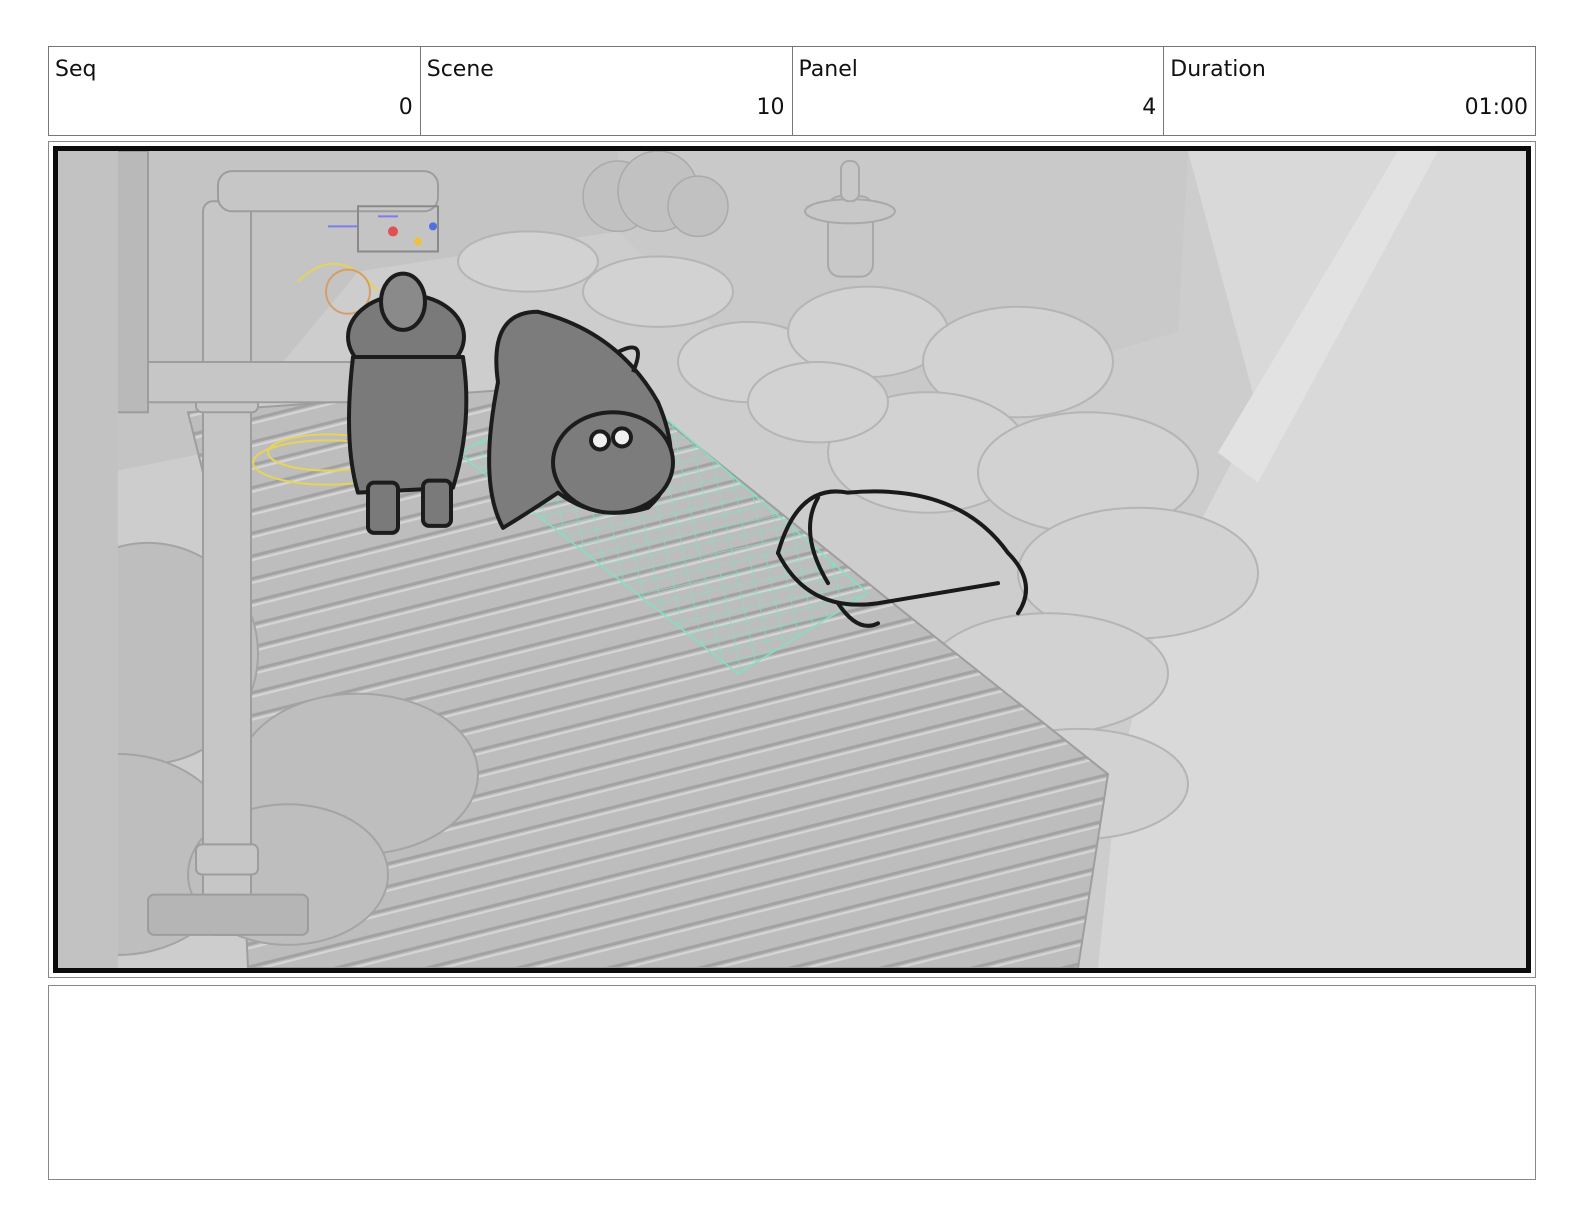 This screenshot has height=1224, width=1584. Describe the element at coordinates (979, 91) in the screenshot. I see `panel-cell: Panel 4` at that location.